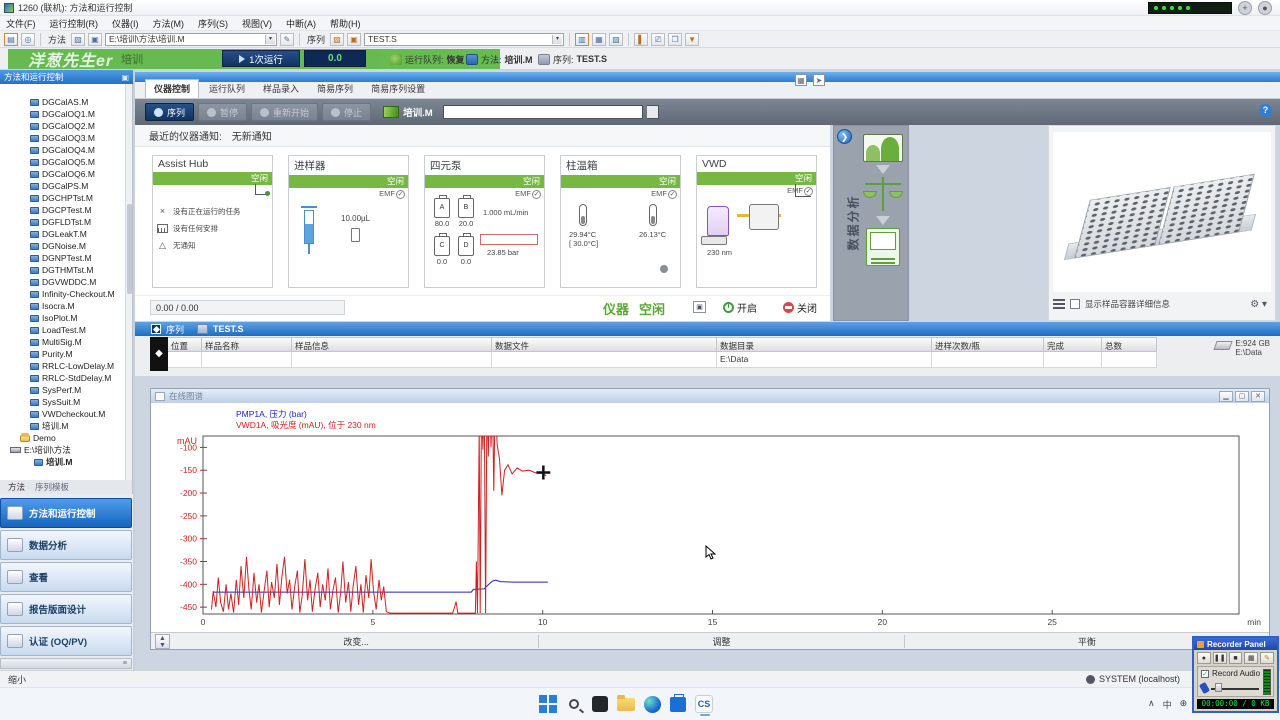  Describe the element at coordinates (287, 39) in the screenshot. I see `edit-method-button: ✎` at that location.